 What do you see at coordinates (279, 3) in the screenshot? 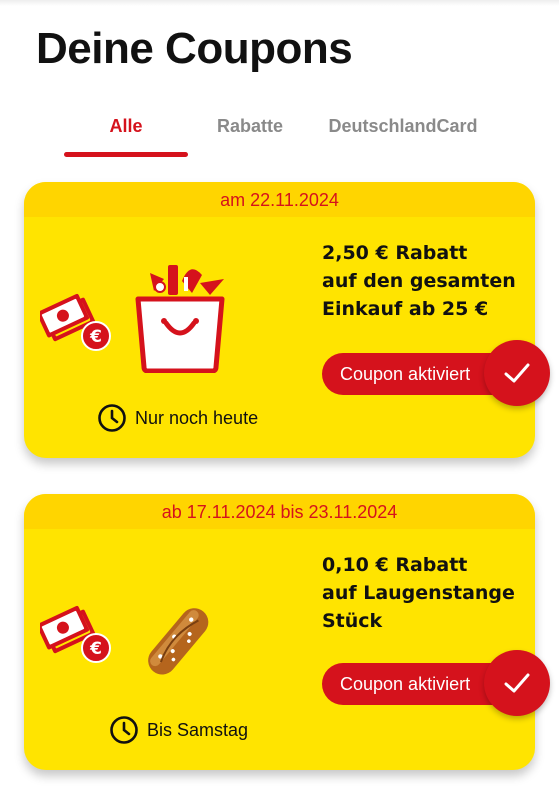
I see `top-shade` at bounding box center [279, 3].